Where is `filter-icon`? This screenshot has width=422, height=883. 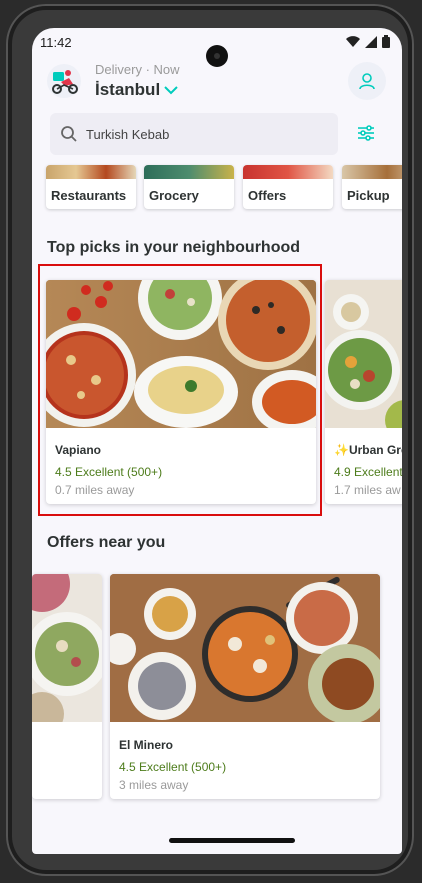
filter-icon is located at coordinates (366, 133).